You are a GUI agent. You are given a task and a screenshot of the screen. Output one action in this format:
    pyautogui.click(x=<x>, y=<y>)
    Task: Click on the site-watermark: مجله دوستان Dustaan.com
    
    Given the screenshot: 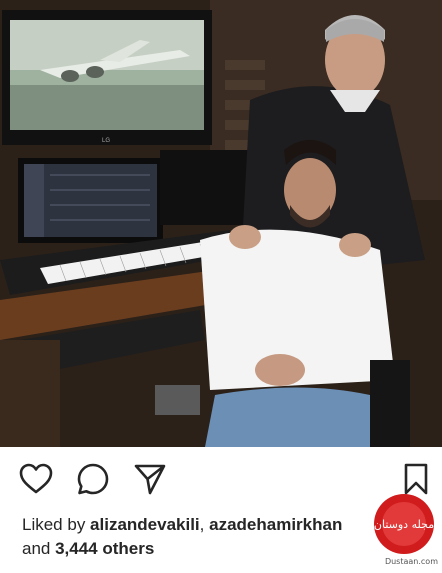 What is the action you would take?
    pyautogui.click(x=382, y=529)
    